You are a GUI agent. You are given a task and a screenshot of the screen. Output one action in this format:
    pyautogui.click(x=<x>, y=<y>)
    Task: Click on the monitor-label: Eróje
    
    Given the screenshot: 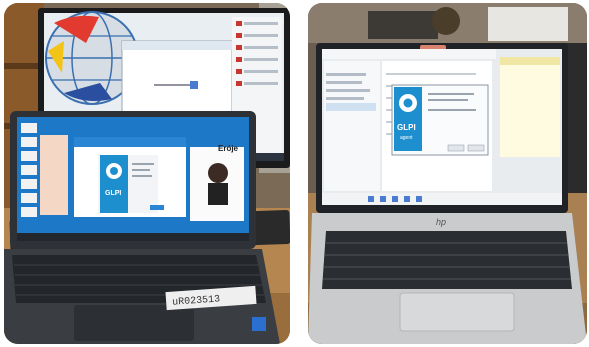 What is the action you would take?
    pyautogui.click(x=228, y=148)
    